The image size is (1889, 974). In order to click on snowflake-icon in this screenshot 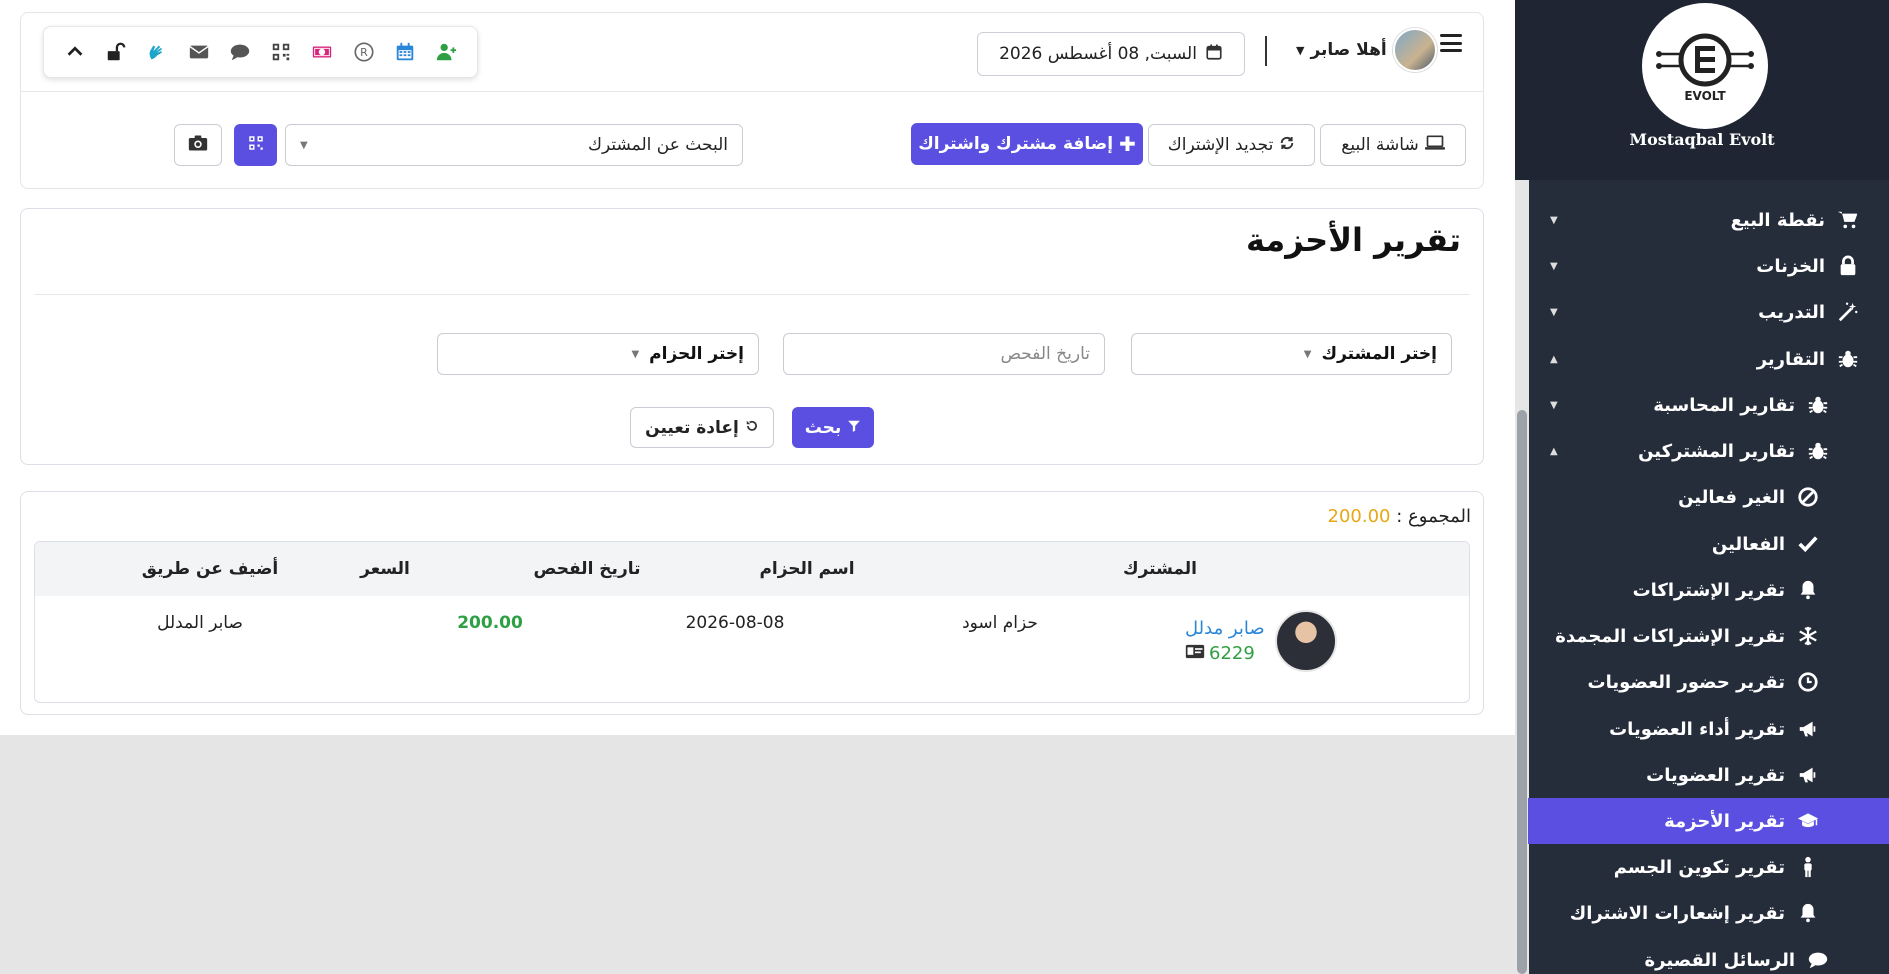, I will do `click(1808, 636)`.